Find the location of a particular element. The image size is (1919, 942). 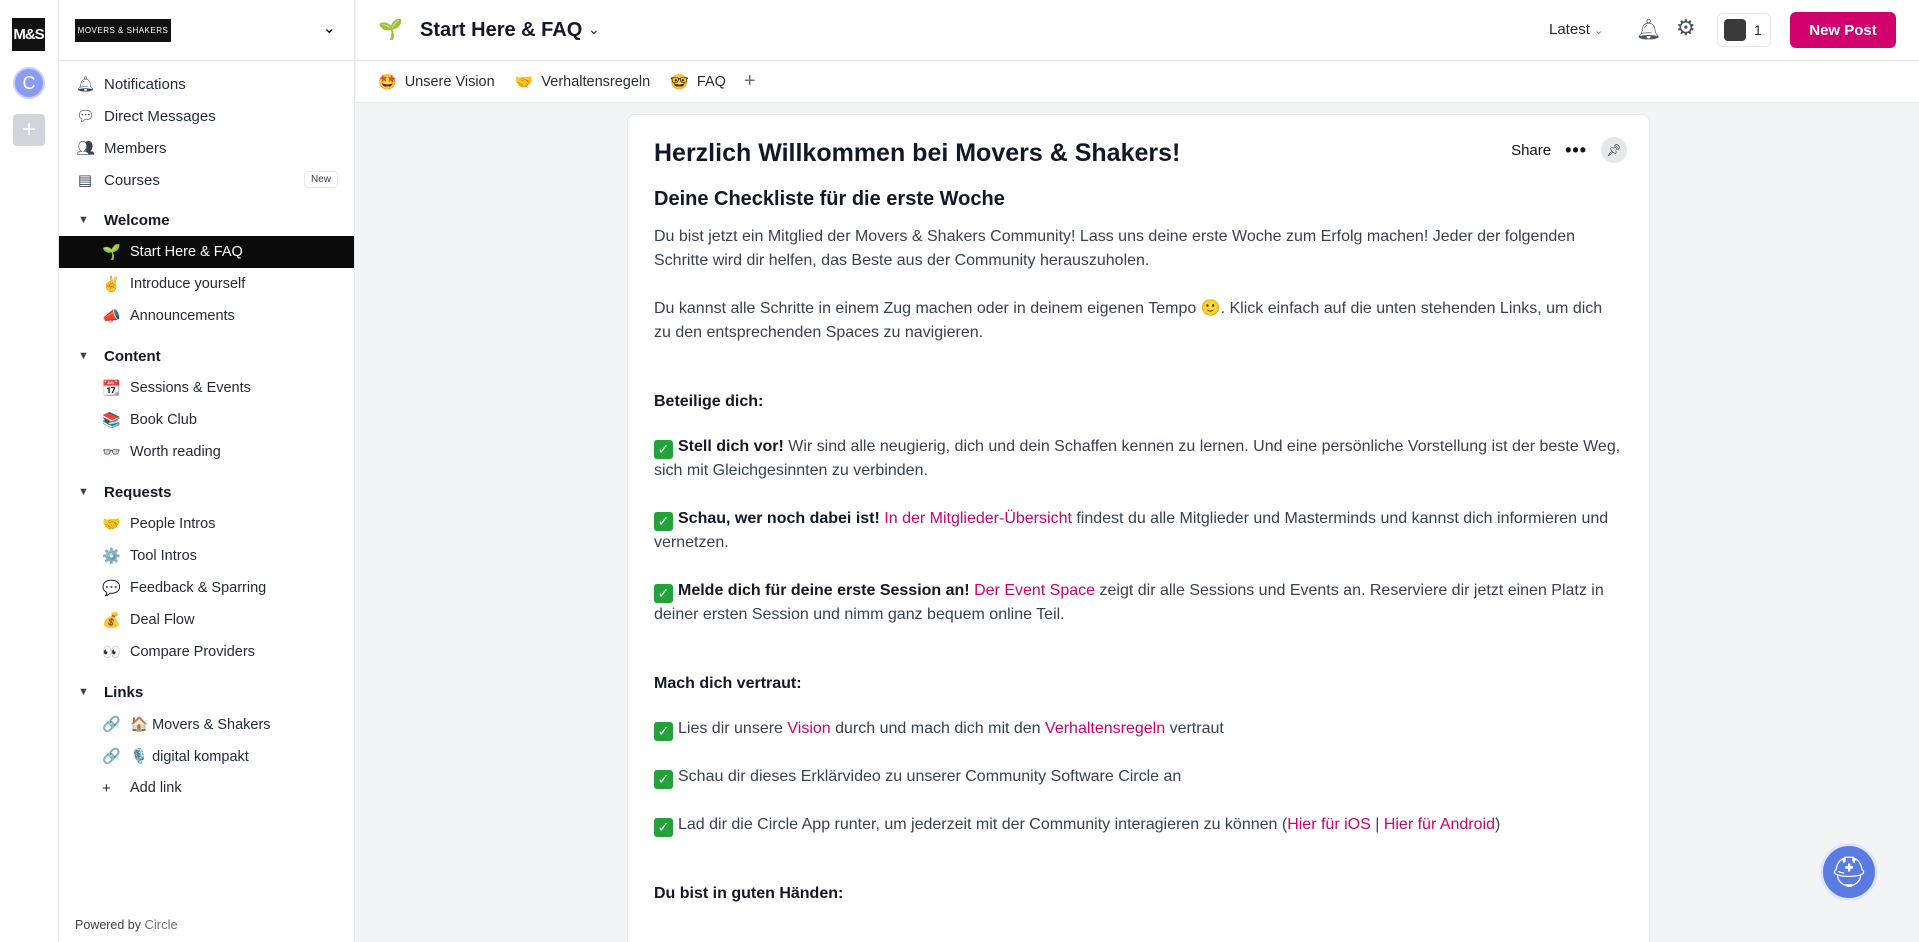

link-label: Add link is located at coordinates (156, 788).